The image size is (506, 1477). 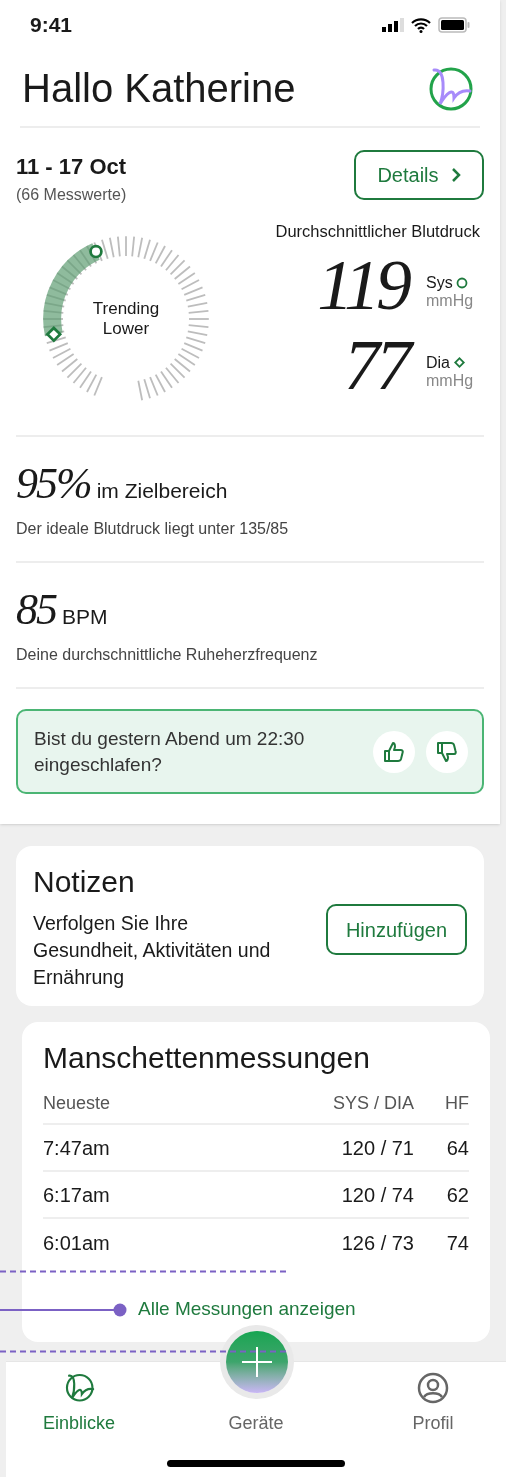 I want to click on table-cell-text: 64, so click(x=457, y=1148).